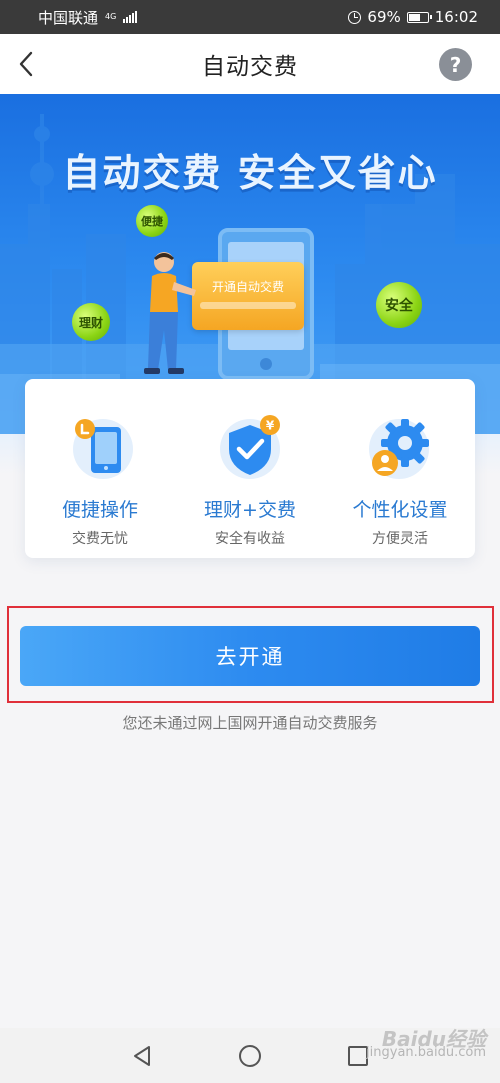 The image size is (500, 1083). I want to click on battery-percent: 69%, so click(384, 17).